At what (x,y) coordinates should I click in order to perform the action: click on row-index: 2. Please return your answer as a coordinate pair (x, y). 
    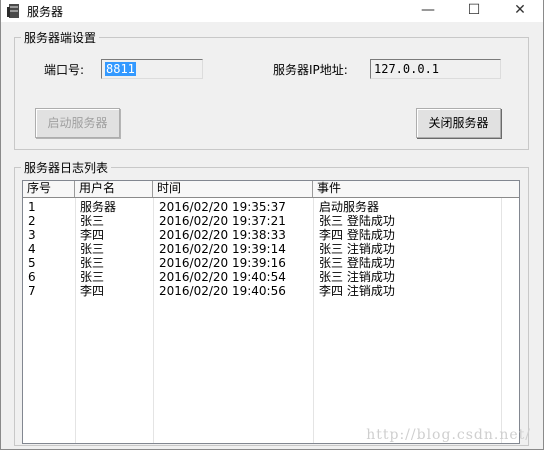
    Looking at the image, I should click on (32, 221).